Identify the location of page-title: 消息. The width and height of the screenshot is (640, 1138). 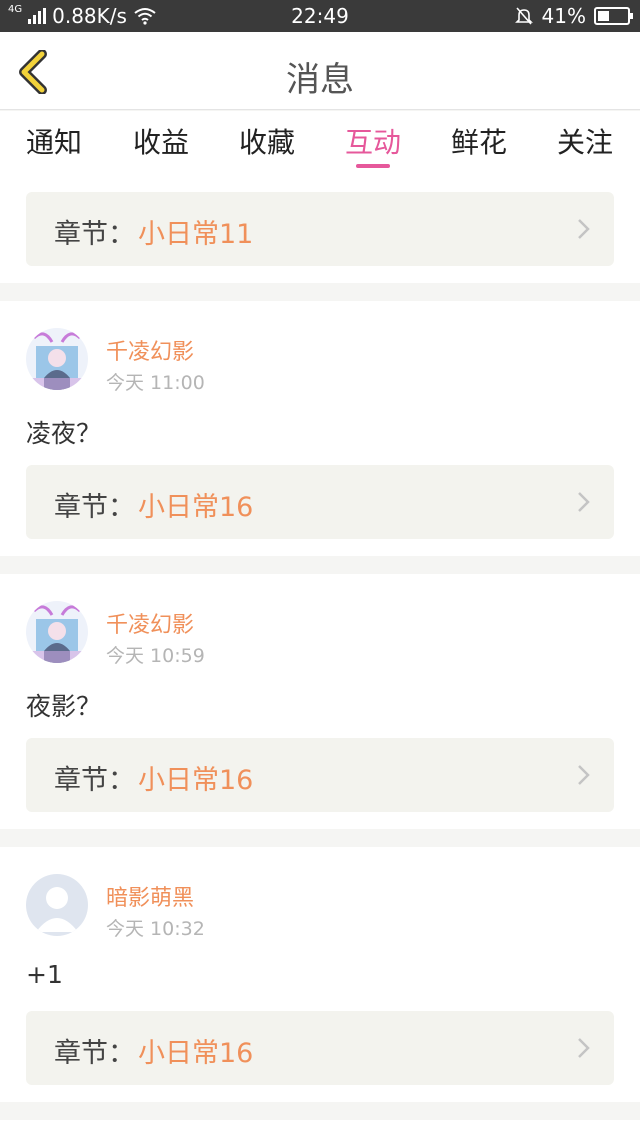
(320, 80).